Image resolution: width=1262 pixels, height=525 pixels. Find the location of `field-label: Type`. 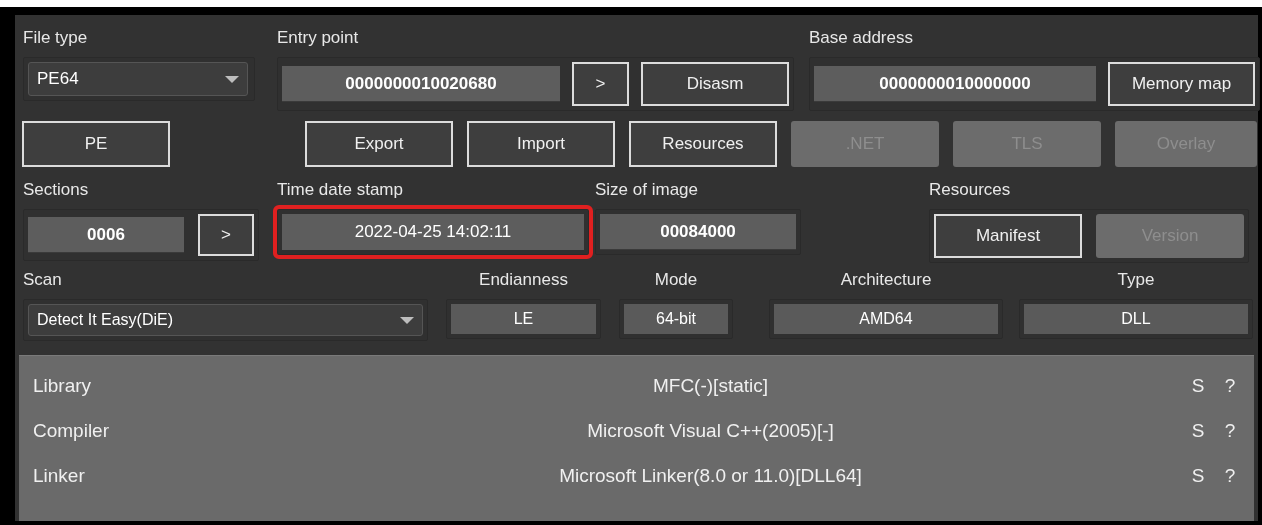

field-label: Type is located at coordinates (1136, 280).